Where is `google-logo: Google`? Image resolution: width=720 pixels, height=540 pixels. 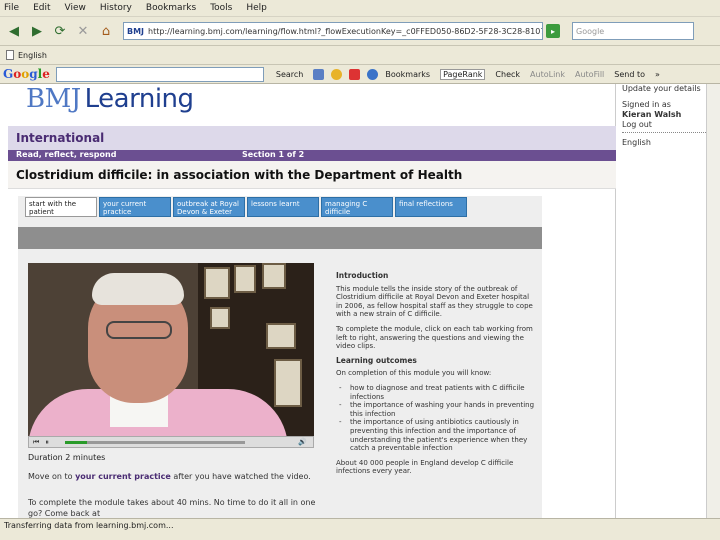
google-logo: Google is located at coordinates (26, 74).